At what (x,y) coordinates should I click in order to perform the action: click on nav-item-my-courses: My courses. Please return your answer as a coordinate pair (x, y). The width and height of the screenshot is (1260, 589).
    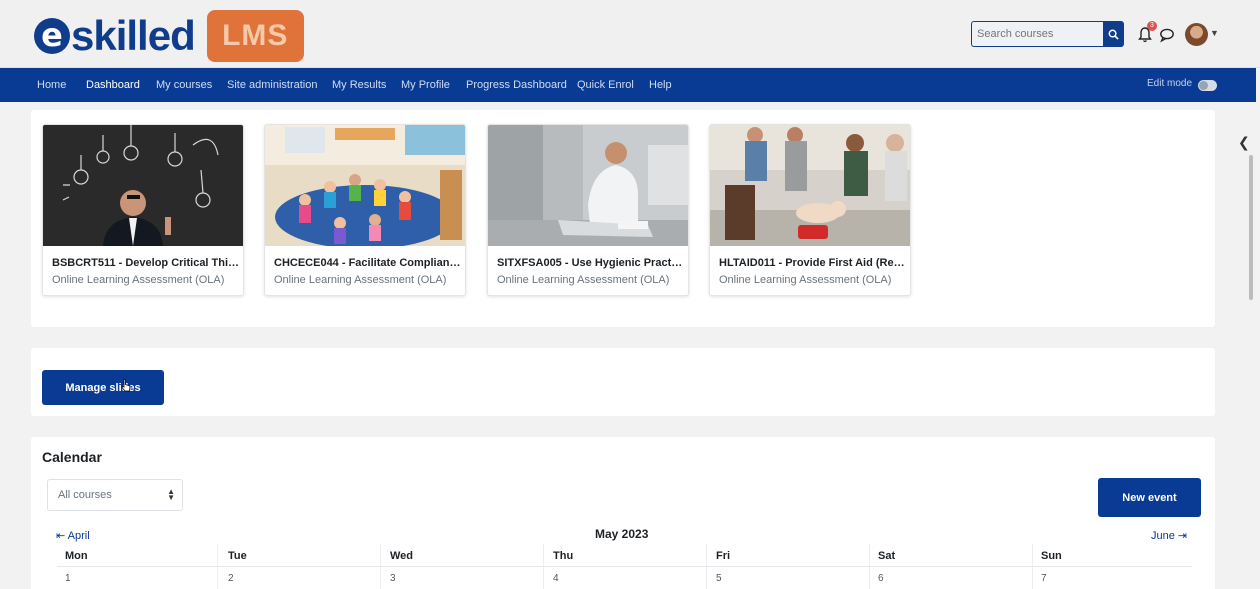
    Looking at the image, I should click on (184, 85).